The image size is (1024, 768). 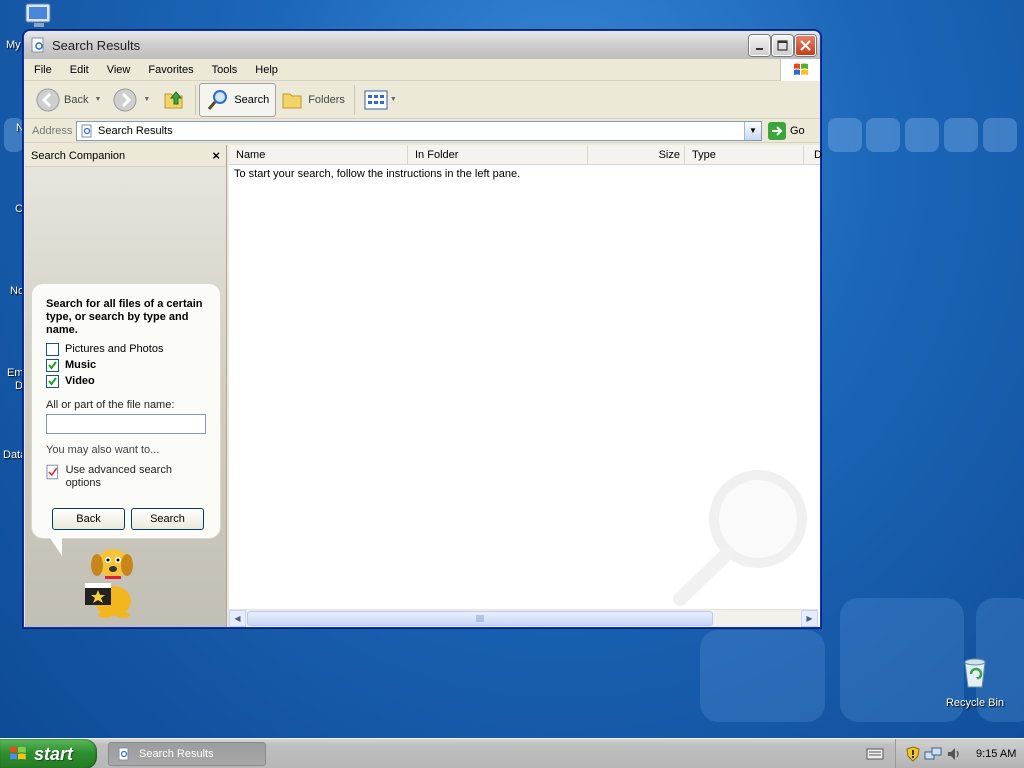 What do you see at coordinates (975, 673) in the screenshot?
I see `recycle-bin-icon` at bounding box center [975, 673].